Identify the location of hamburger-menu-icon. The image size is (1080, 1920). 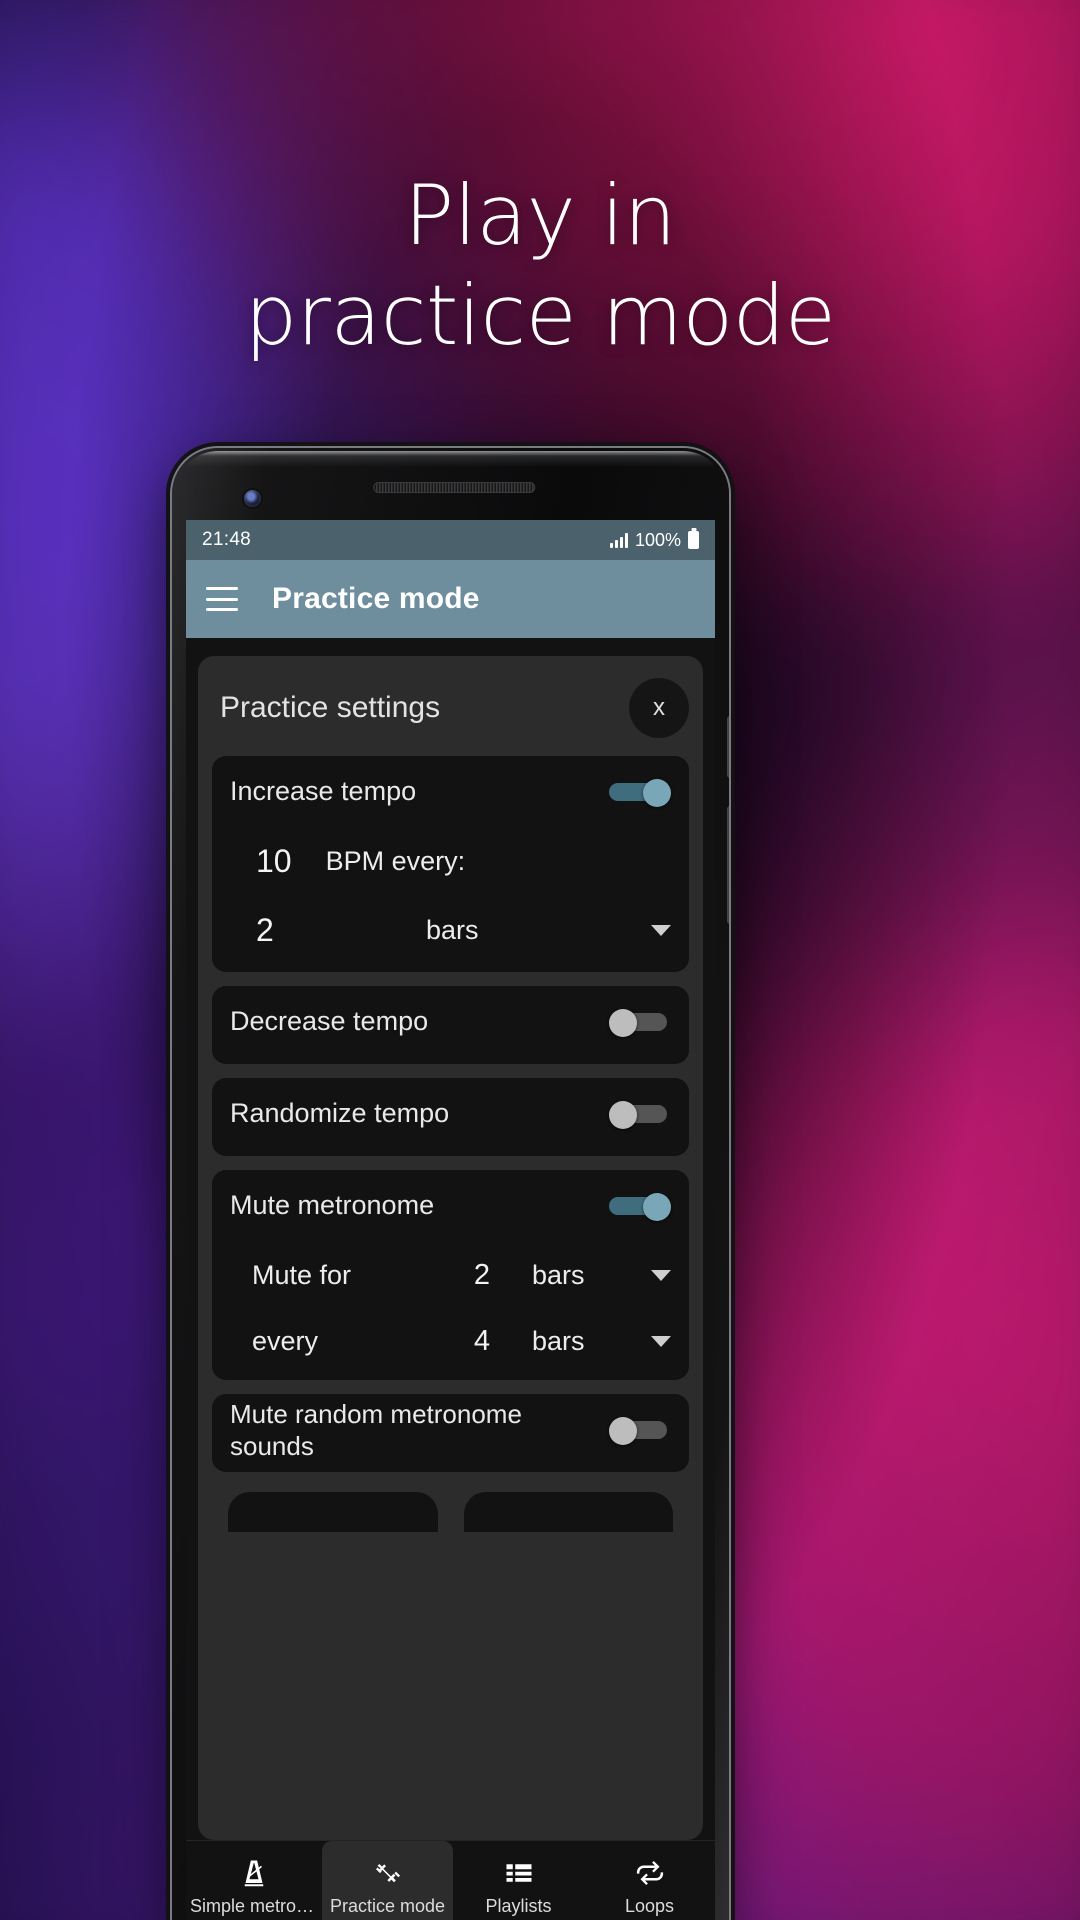
(222, 599).